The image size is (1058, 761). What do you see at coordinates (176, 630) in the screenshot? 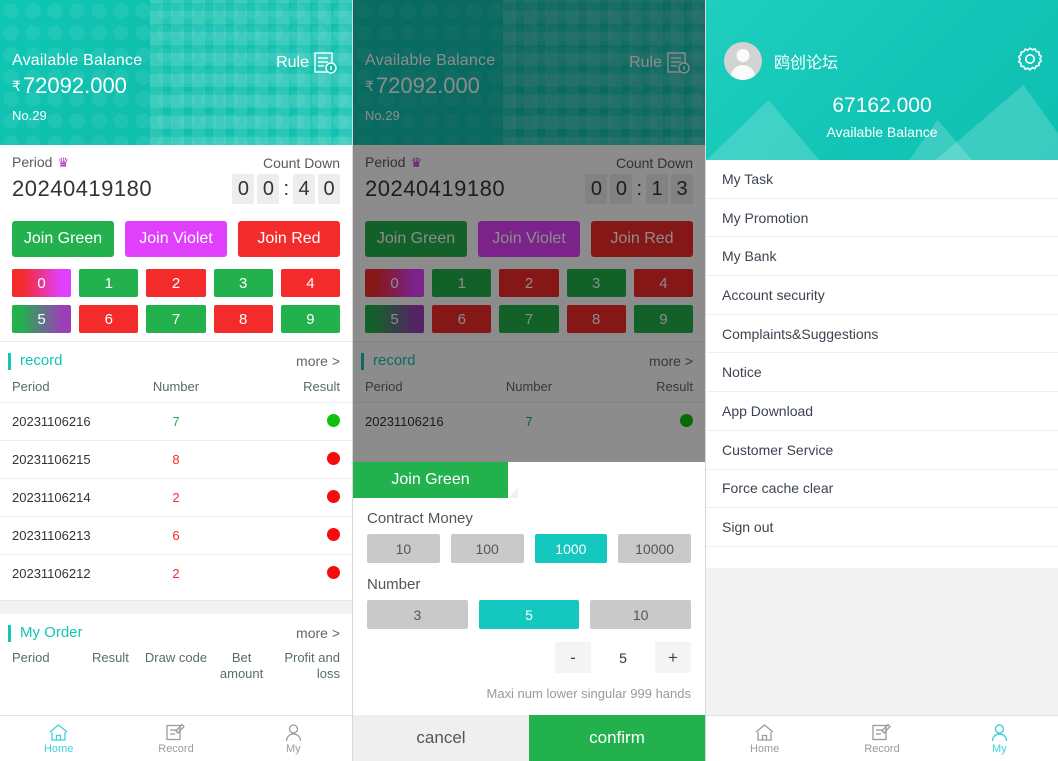
I see `order-section-header: My Order more >` at bounding box center [176, 630].